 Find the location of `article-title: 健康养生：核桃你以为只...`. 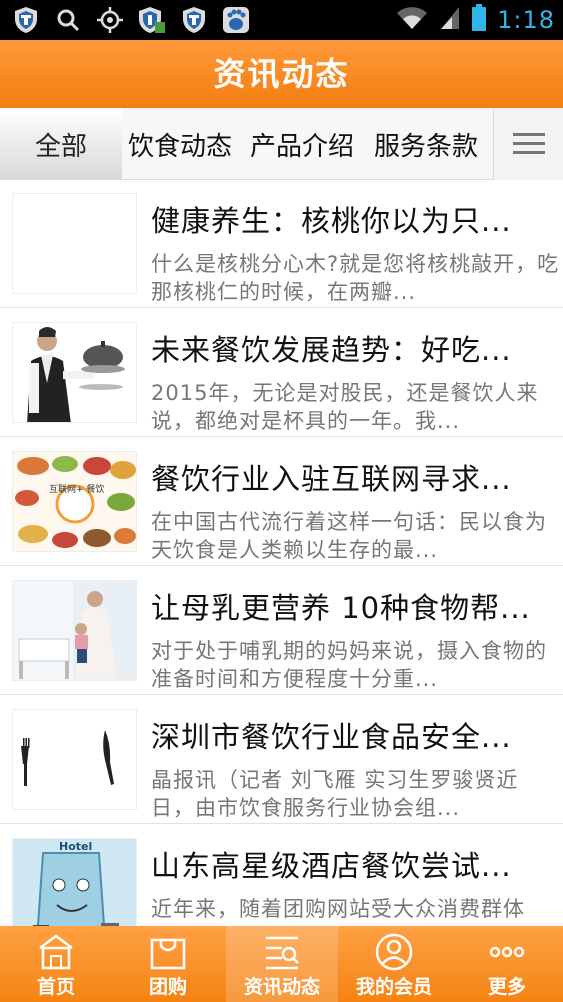

article-title: 健康养生：核桃你以为只... is located at coordinates (331, 221).